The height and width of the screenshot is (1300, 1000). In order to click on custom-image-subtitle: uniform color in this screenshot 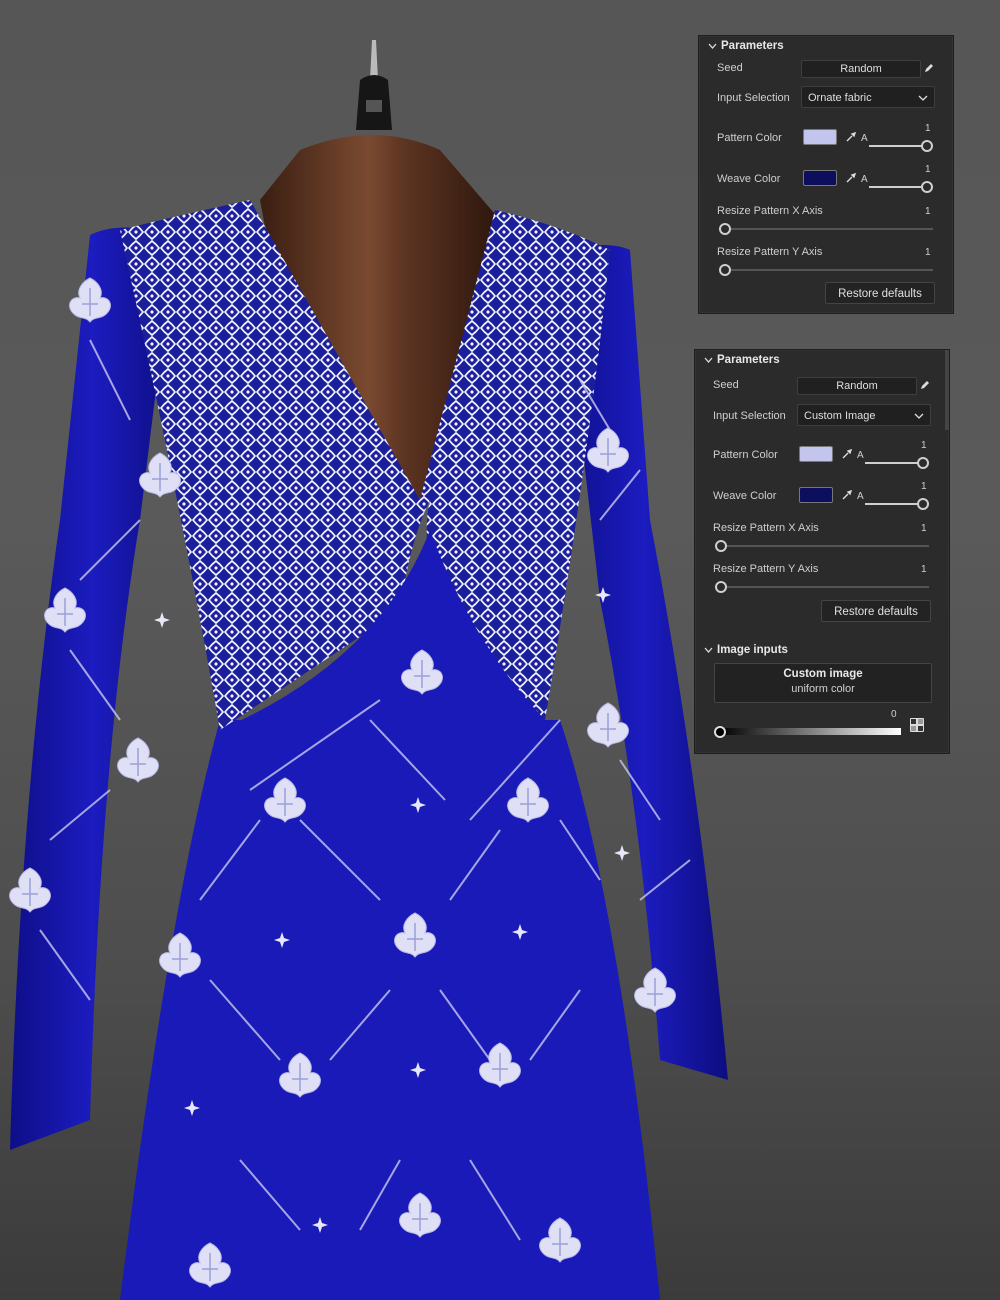, I will do `click(823, 689)`.